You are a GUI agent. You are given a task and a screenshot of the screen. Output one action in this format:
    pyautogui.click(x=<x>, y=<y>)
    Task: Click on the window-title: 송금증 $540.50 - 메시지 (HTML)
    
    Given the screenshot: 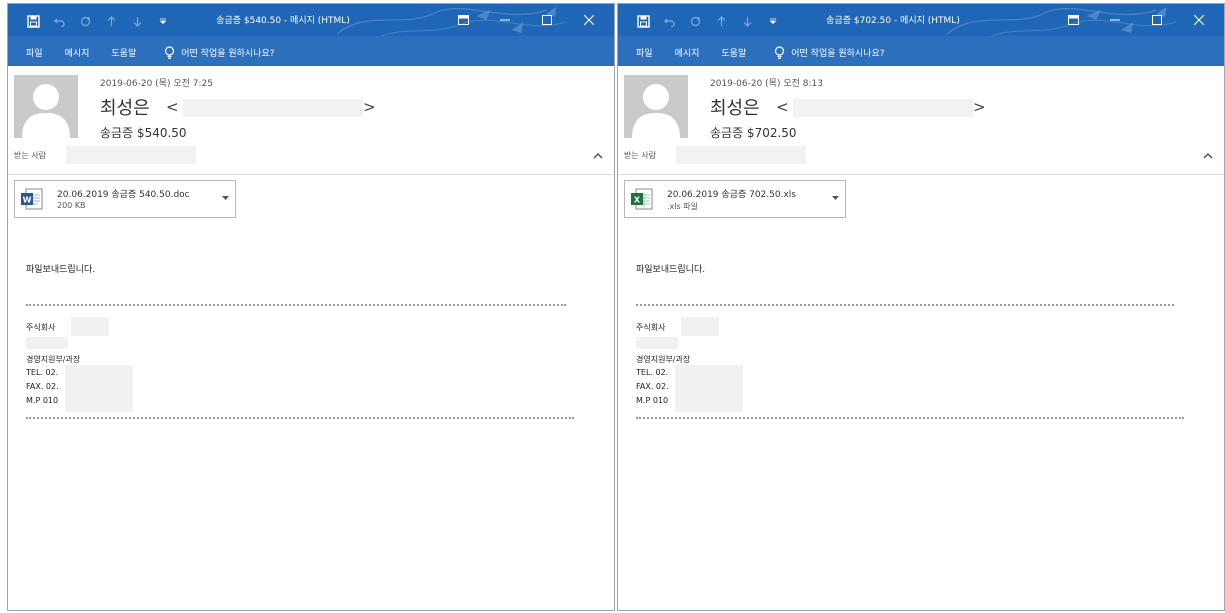 What is the action you would take?
    pyautogui.click(x=283, y=21)
    